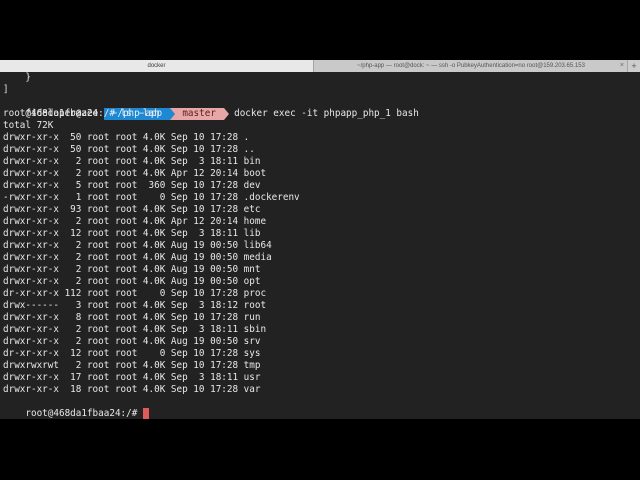 This screenshot has height=480, width=640. What do you see at coordinates (81, 113) in the screenshot?
I see `command-line: root@468da1fbaa24:/# ls -lah` at bounding box center [81, 113].